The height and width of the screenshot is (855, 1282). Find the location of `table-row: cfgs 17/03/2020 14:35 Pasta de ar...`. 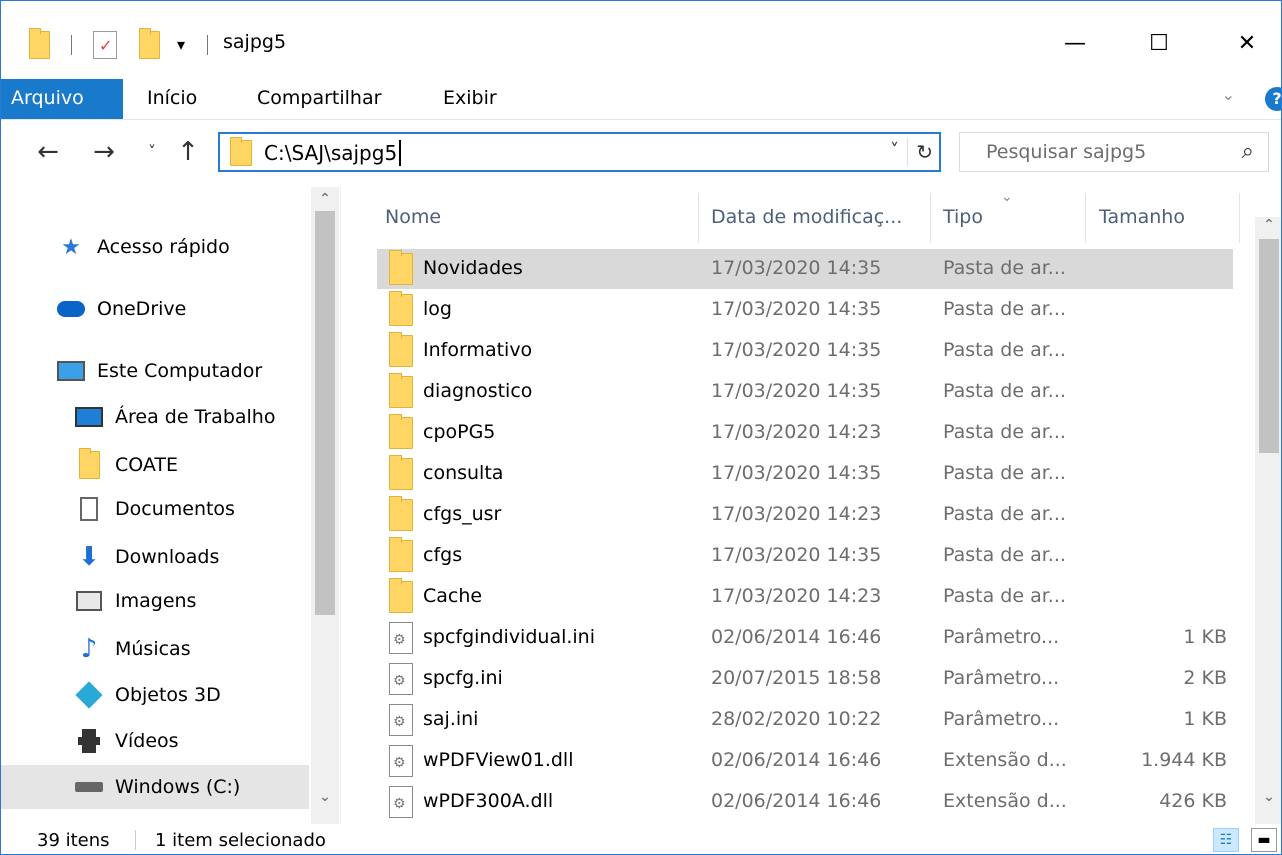

table-row: cfgs 17/03/2020 14:35 Pasta de ar... is located at coordinates (805, 556).